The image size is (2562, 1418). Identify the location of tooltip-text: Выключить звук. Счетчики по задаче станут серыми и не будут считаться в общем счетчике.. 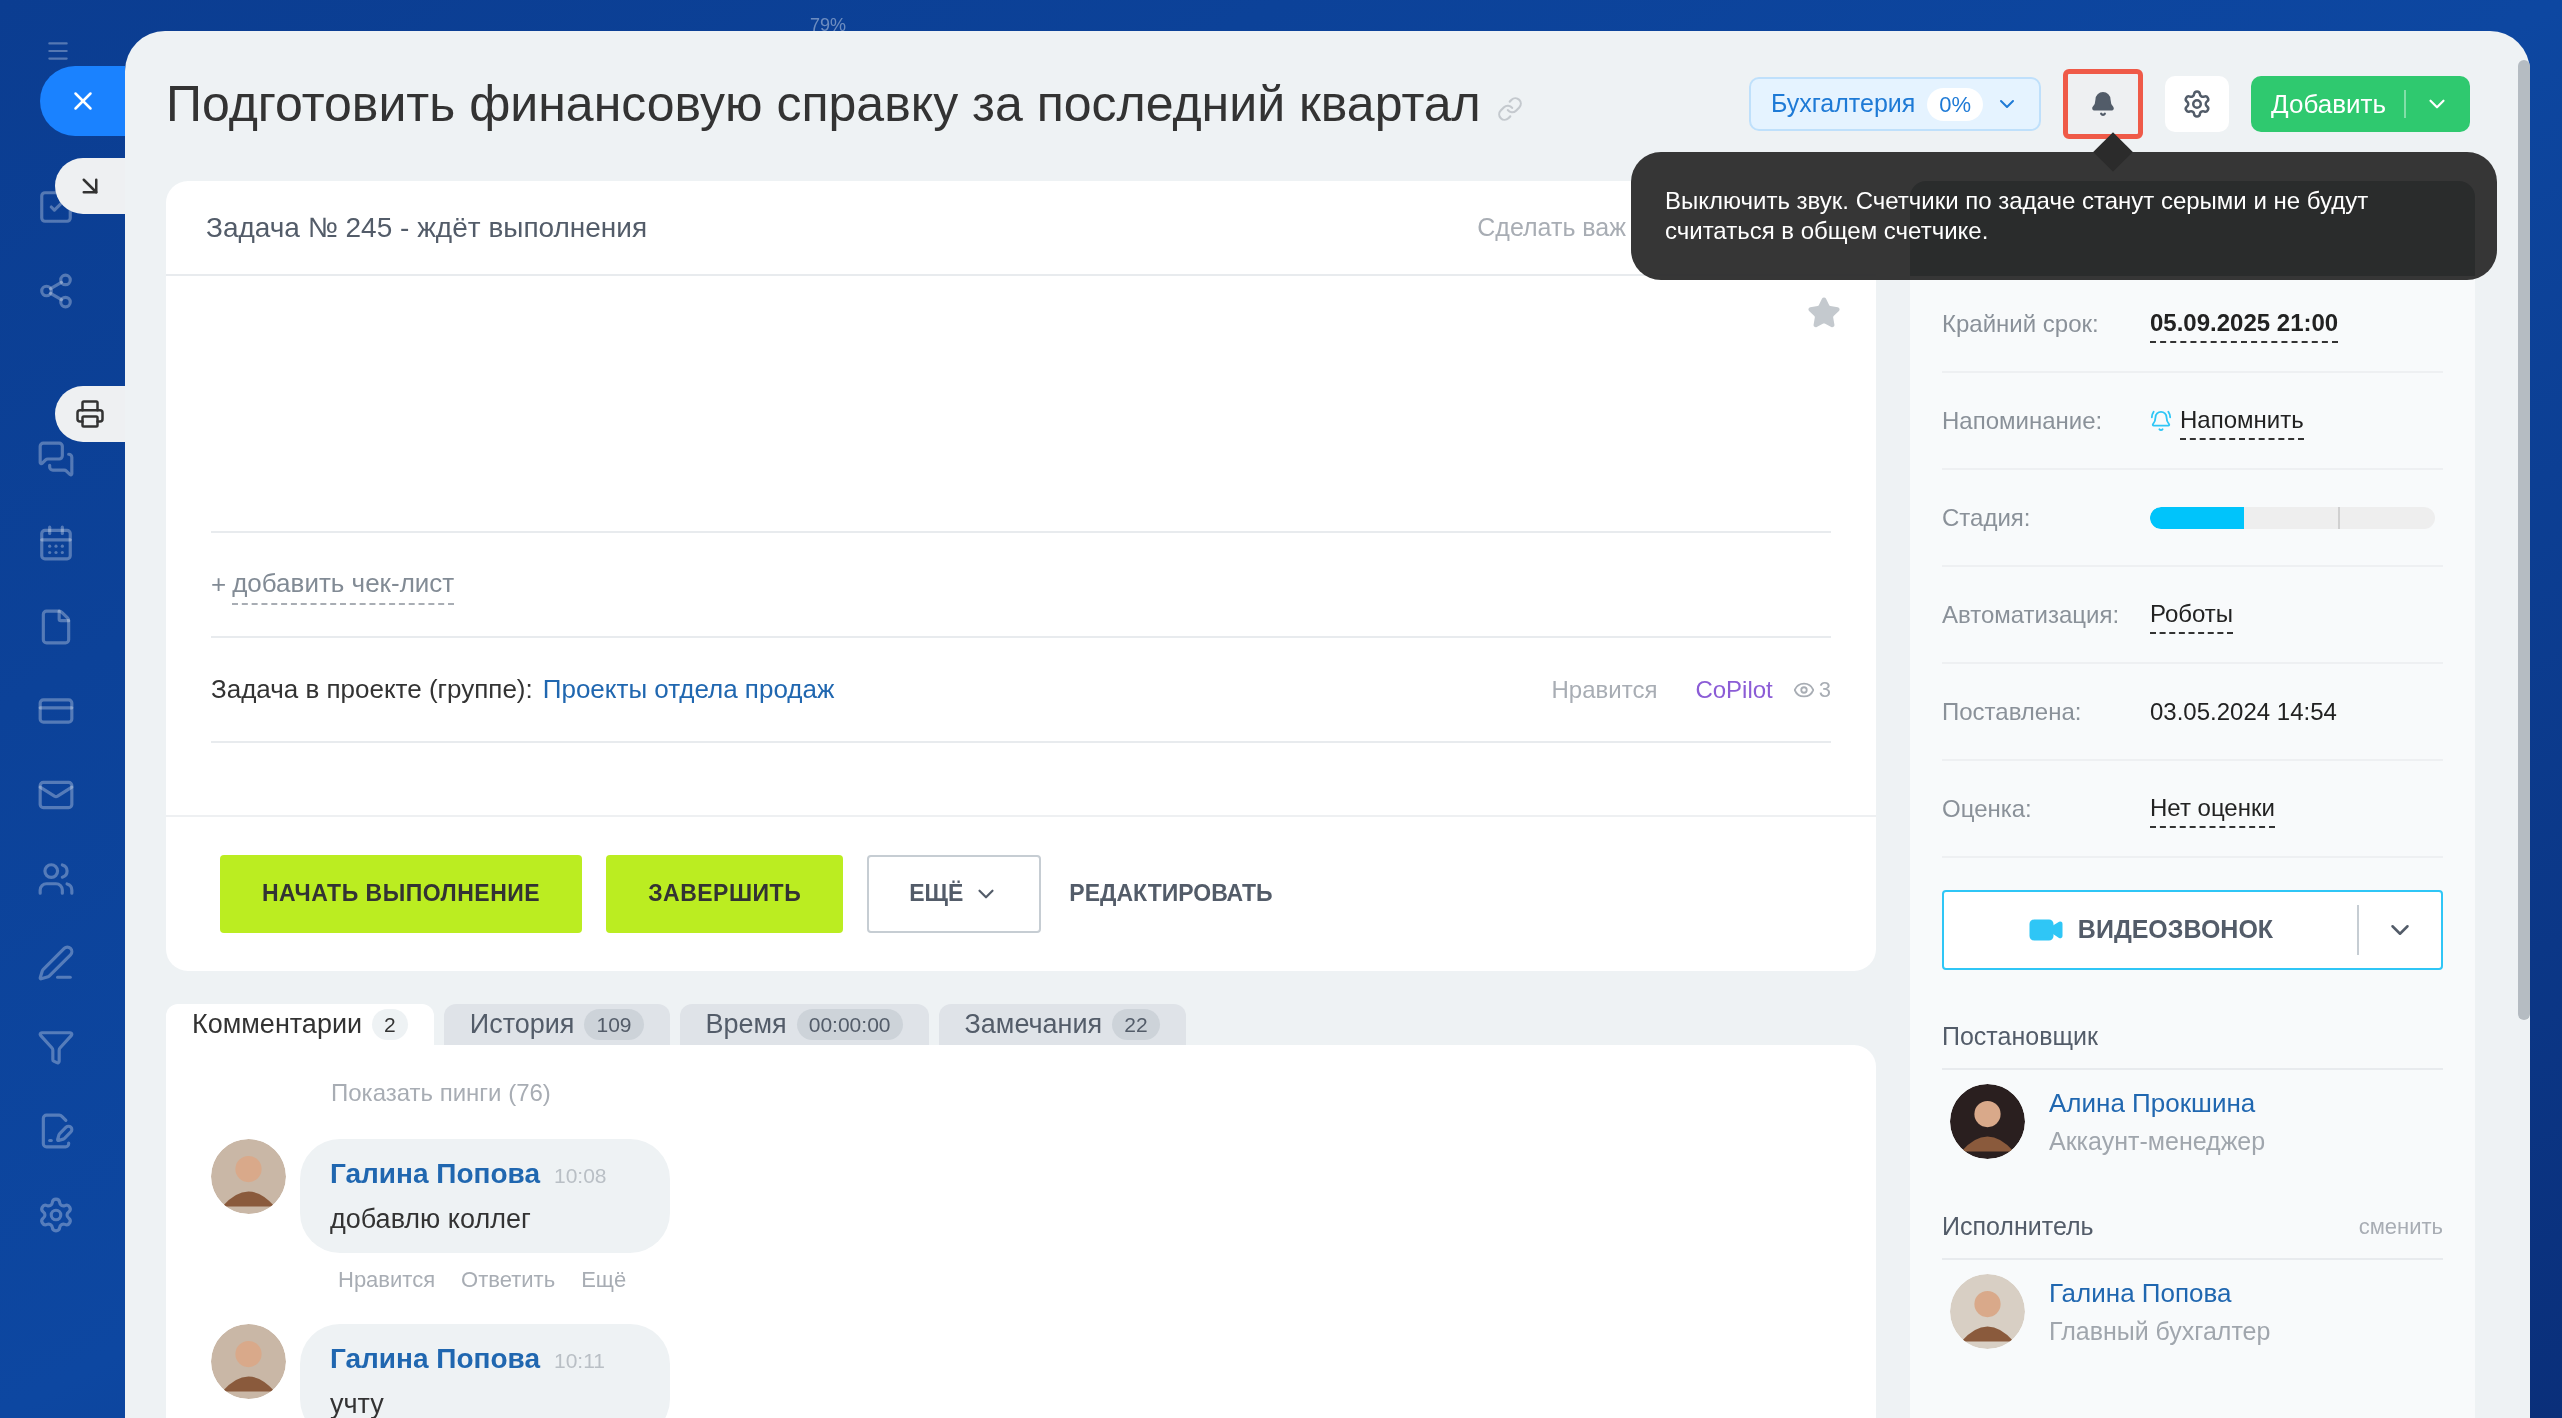
(2017, 216).